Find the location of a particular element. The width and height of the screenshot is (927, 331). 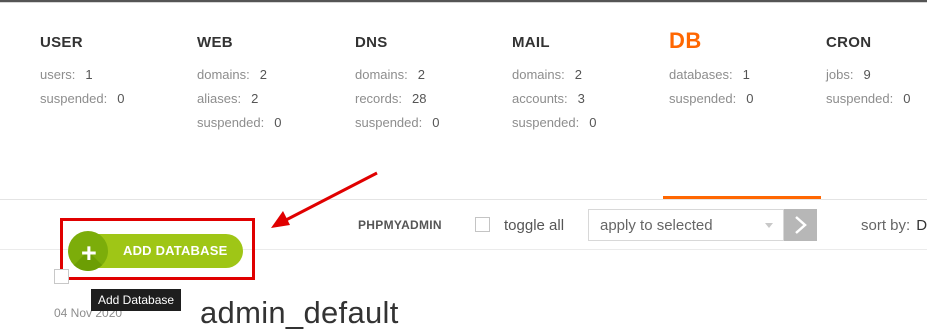

row-checkbox is located at coordinates (61, 276).